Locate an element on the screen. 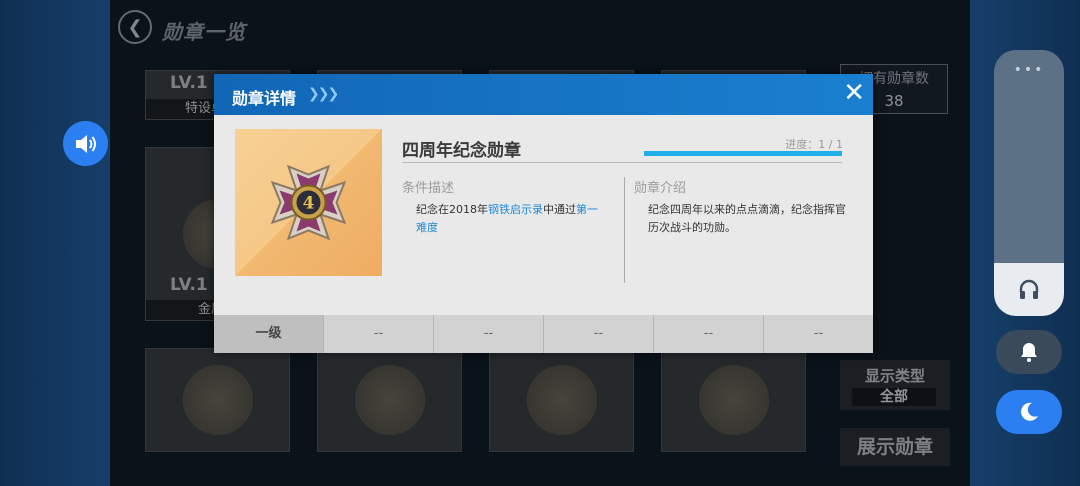 The image size is (1080, 486). tier-tabs: 一级 -- -- -- -- -- is located at coordinates (543, 334).